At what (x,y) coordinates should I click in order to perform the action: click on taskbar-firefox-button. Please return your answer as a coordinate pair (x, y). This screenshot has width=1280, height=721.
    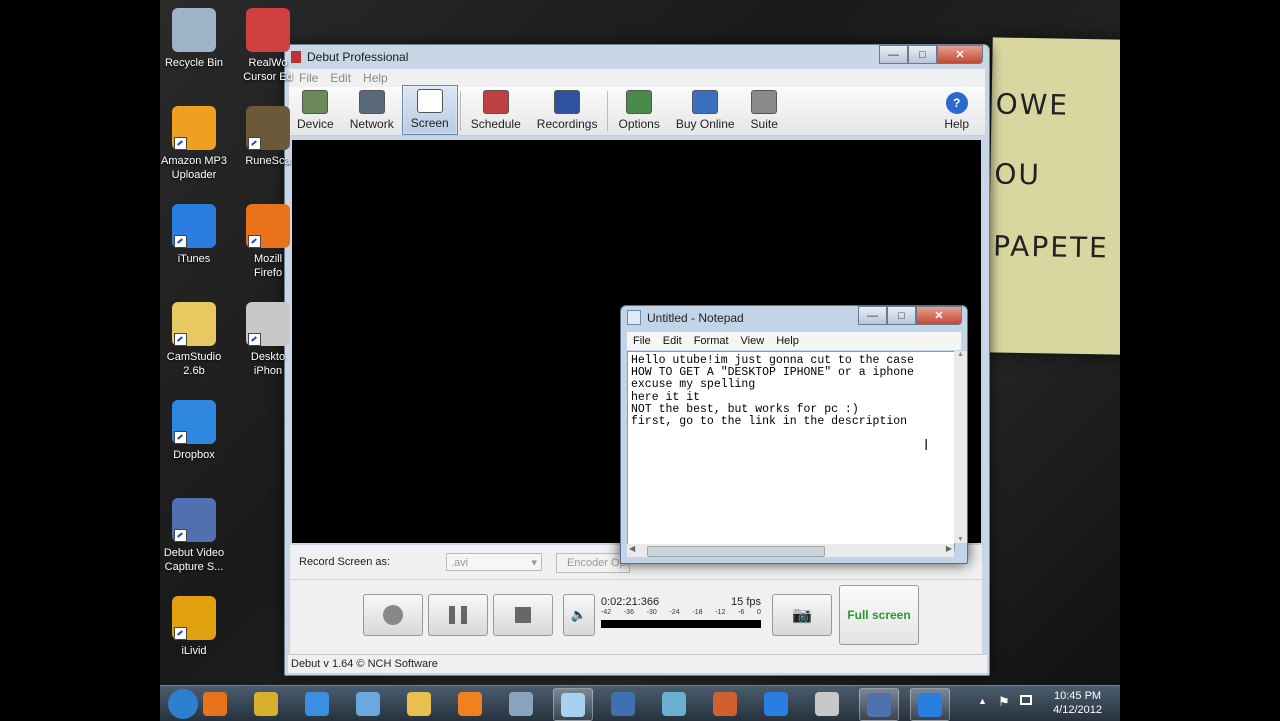
    Looking at the image, I should click on (215, 703).